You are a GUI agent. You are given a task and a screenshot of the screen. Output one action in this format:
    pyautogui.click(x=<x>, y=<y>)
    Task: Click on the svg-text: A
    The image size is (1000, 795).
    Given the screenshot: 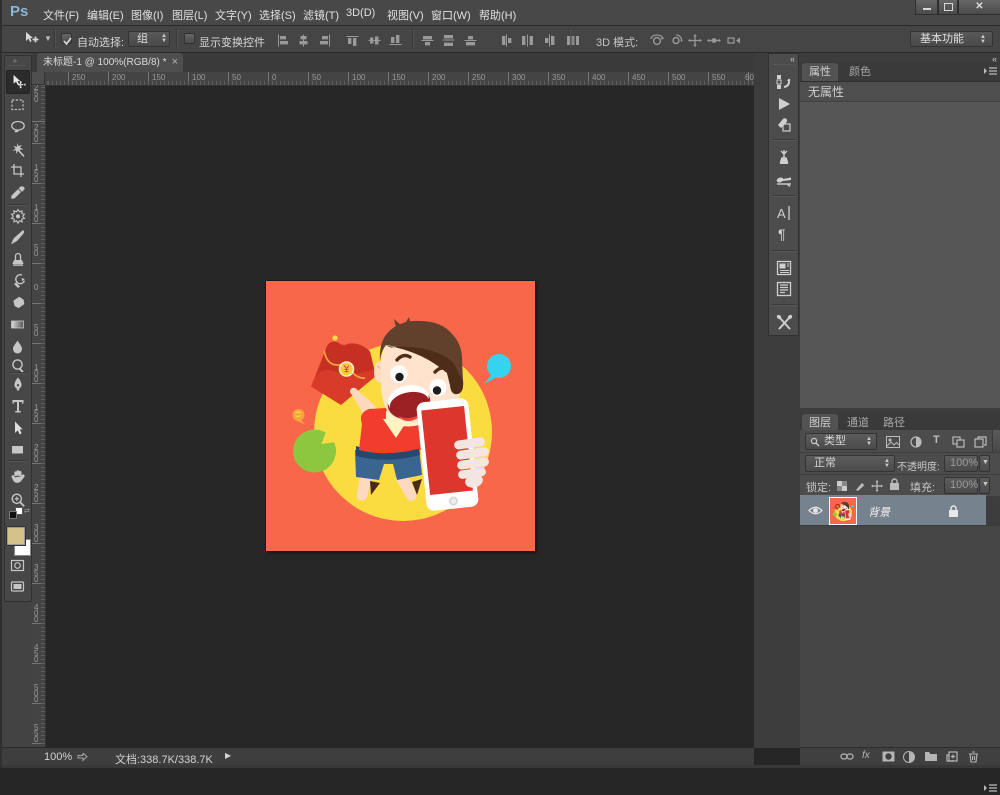 What is the action you would take?
    pyautogui.click(x=781, y=213)
    